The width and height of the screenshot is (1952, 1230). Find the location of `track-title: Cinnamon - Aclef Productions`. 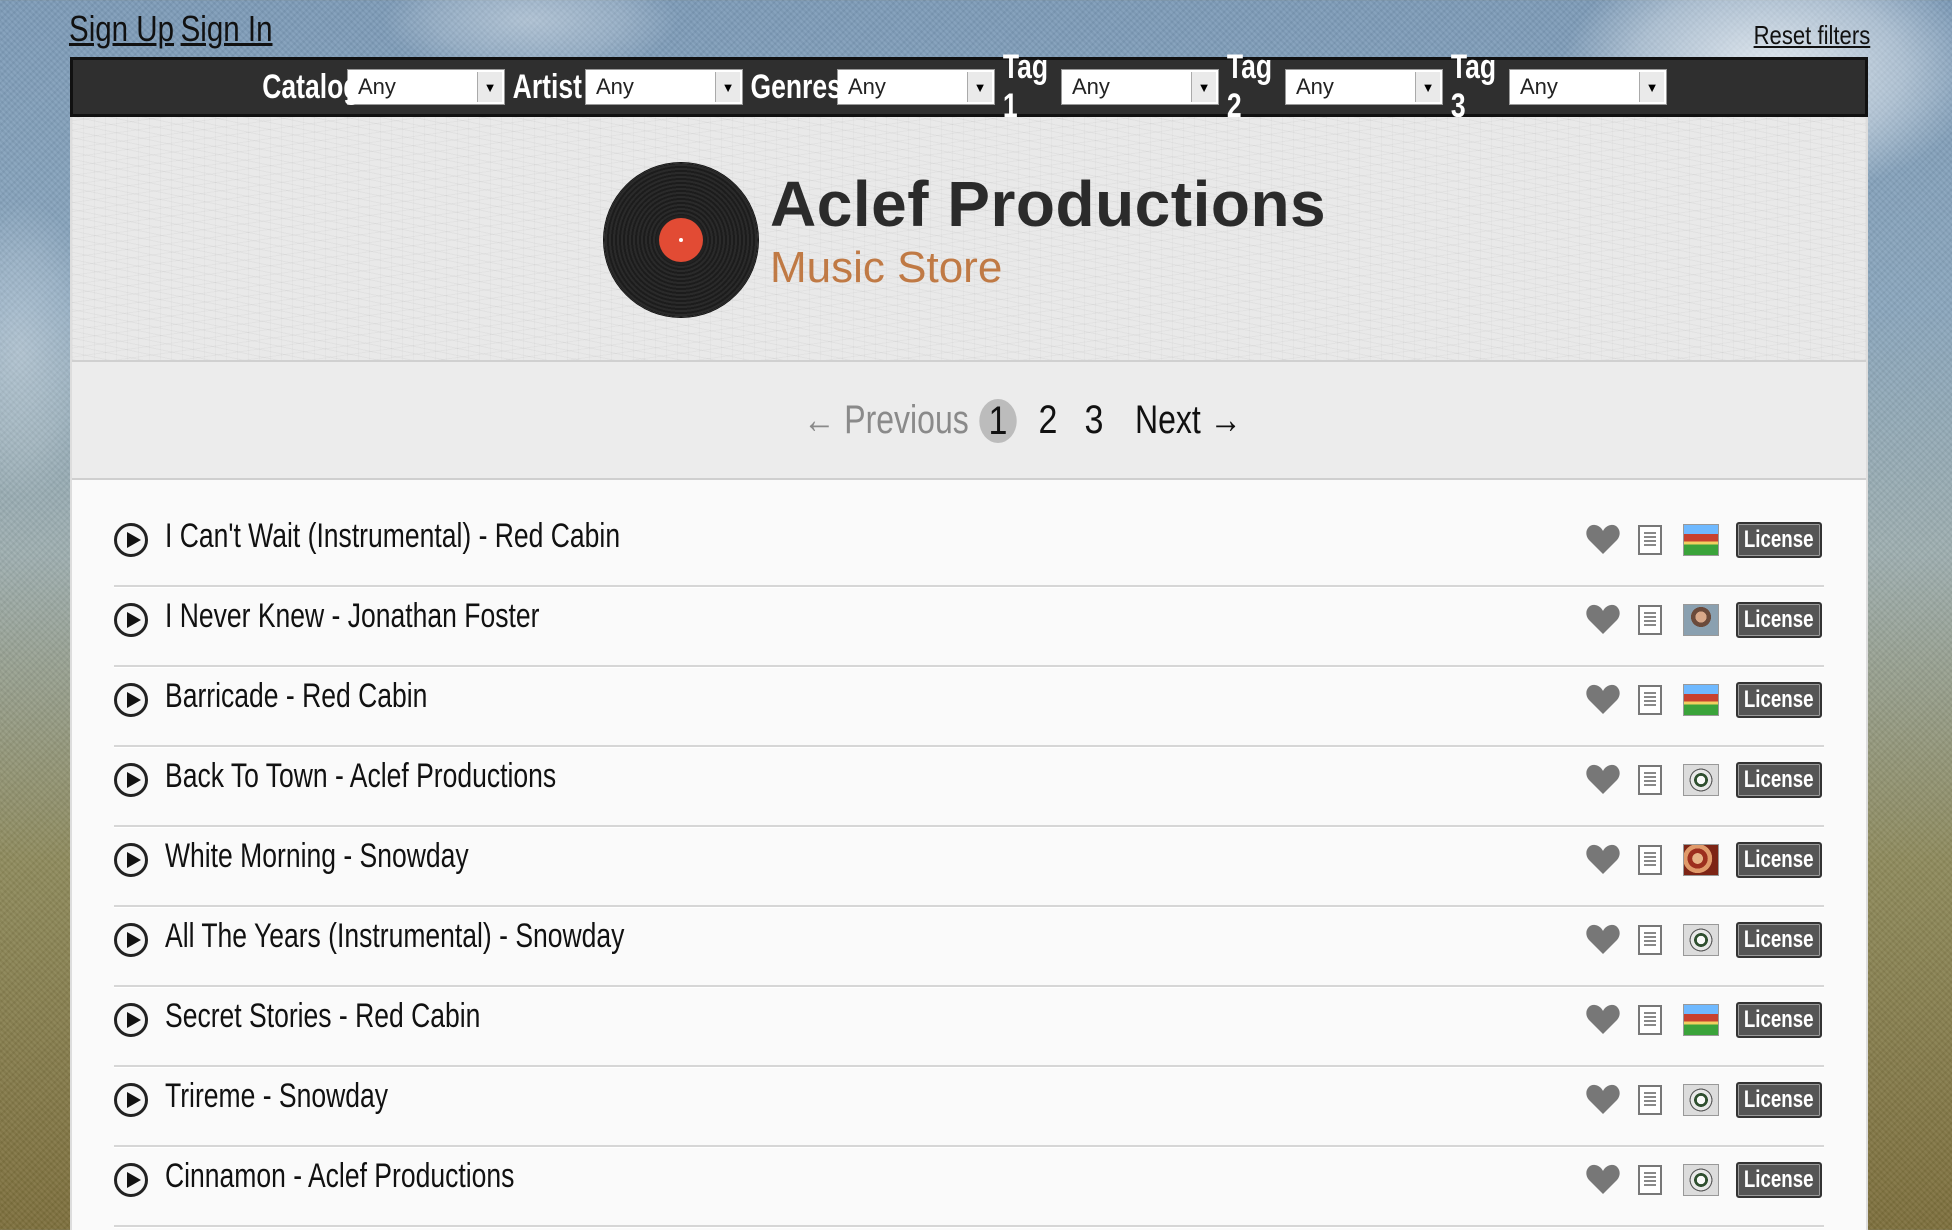

track-title: Cinnamon - Aclef Productions is located at coordinates (339, 1176).